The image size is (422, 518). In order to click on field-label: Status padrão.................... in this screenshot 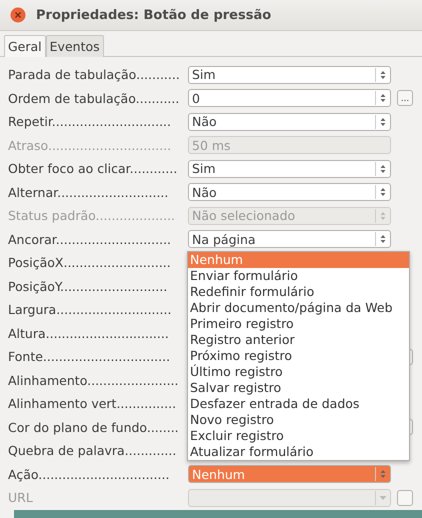, I will do `click(92, 216)`.